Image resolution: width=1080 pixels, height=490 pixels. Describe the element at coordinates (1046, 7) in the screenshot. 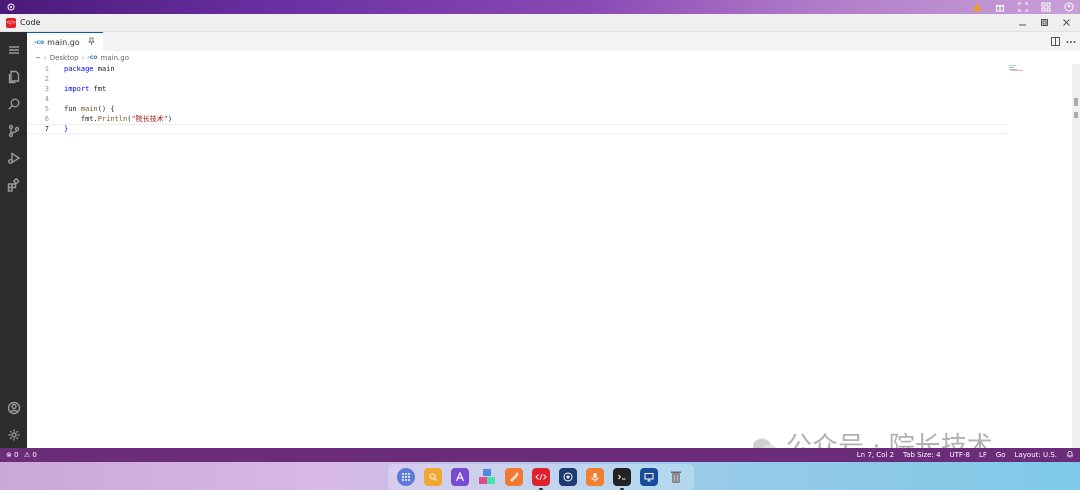

I see `apps-grid-icon` at that location.